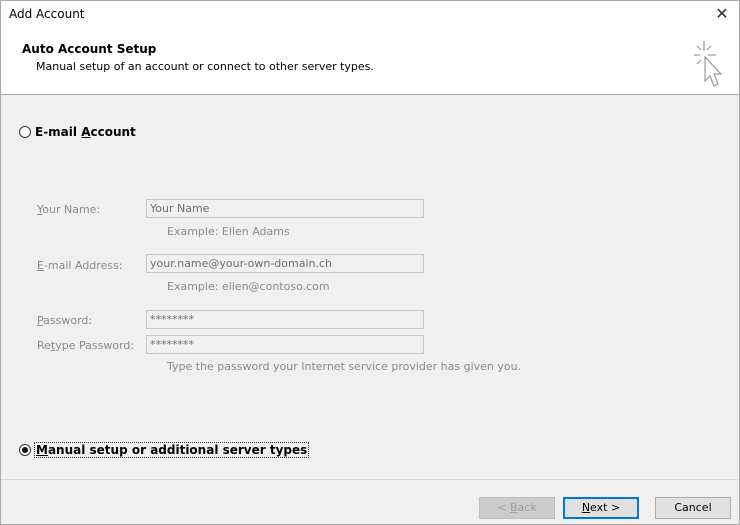 The image size is (740, 525). I want to click on email-account-radio, so click(25, 132).